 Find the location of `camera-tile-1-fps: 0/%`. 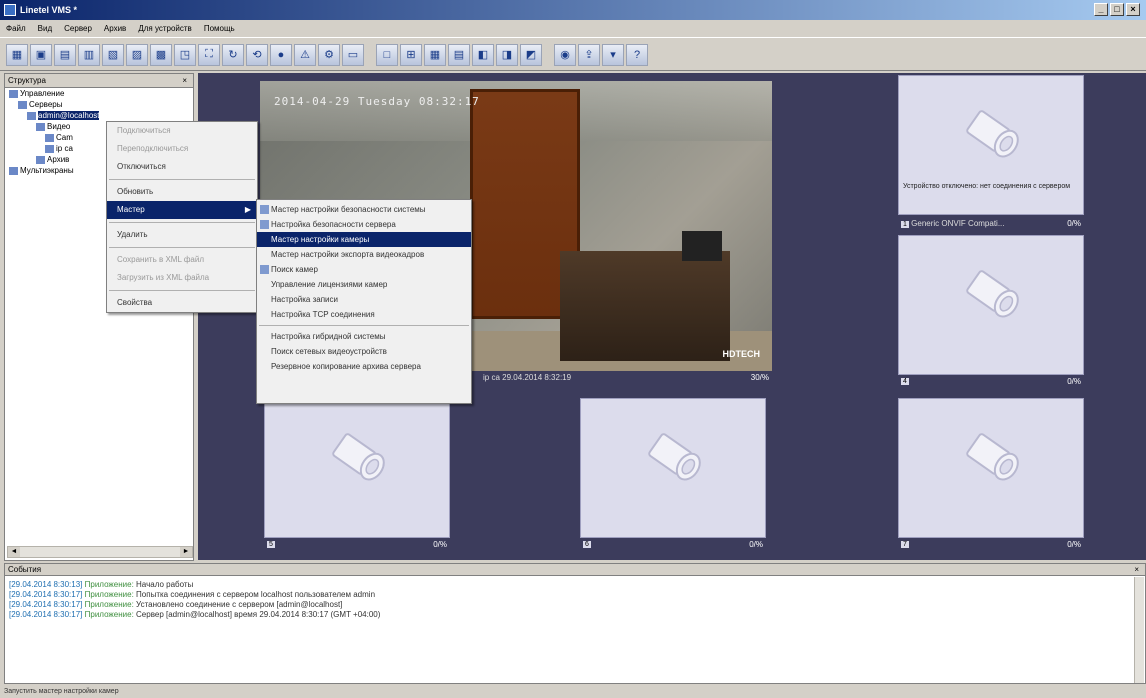

camera-tile-1-fps: 0/% is located at coordinates (1074, 223).